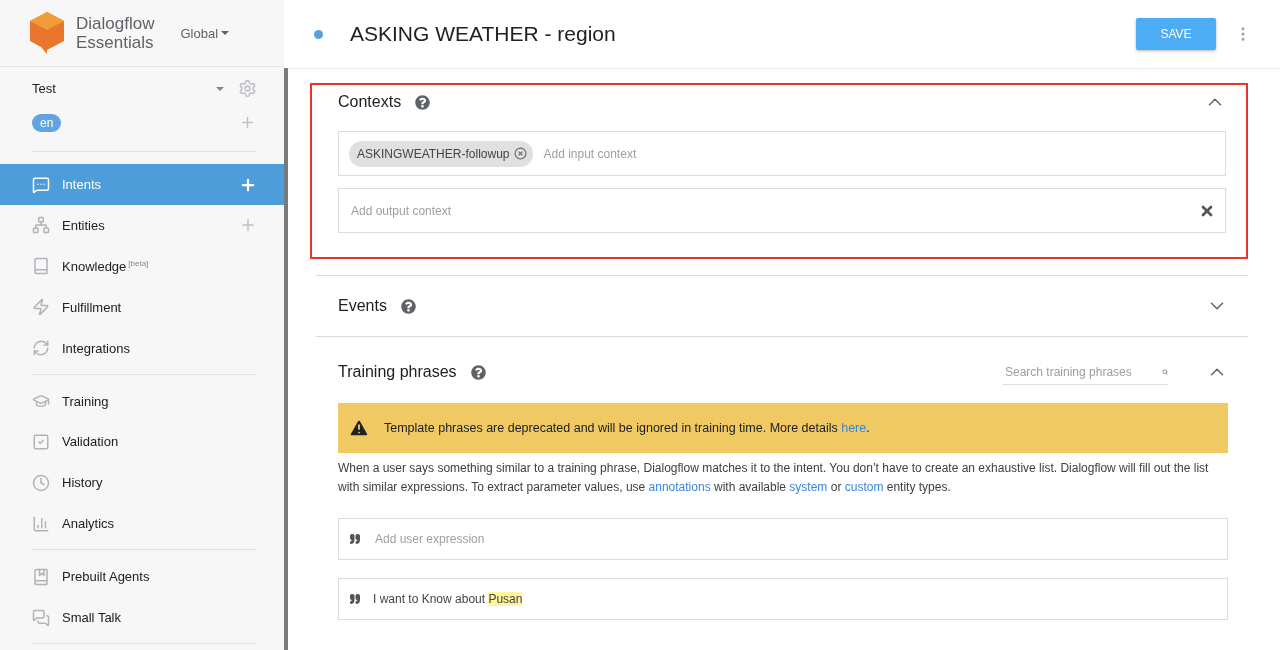 Image resolution: width=1280 pixels, height=650 pixels. Describe the element at coordinates (142, 401) in the screenshot. I see `nav-item: Training` at that location.